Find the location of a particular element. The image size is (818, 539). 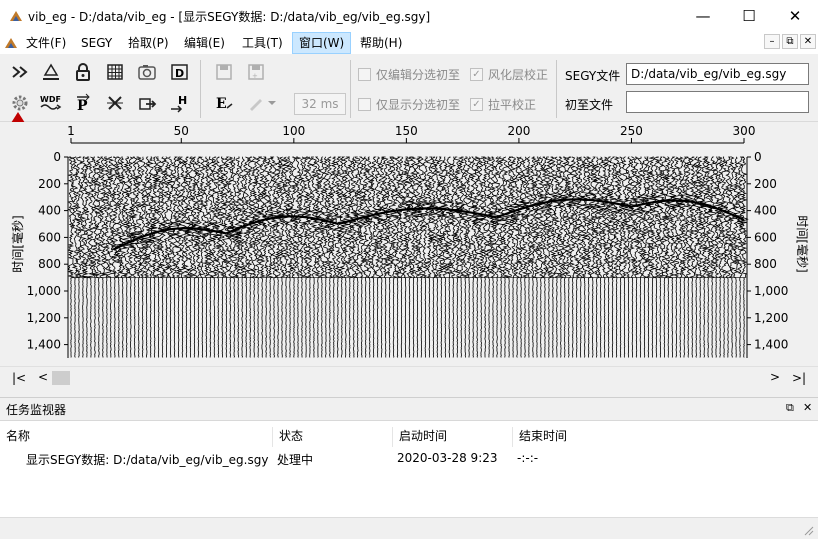

table-button is located at coordinates (115, 72).